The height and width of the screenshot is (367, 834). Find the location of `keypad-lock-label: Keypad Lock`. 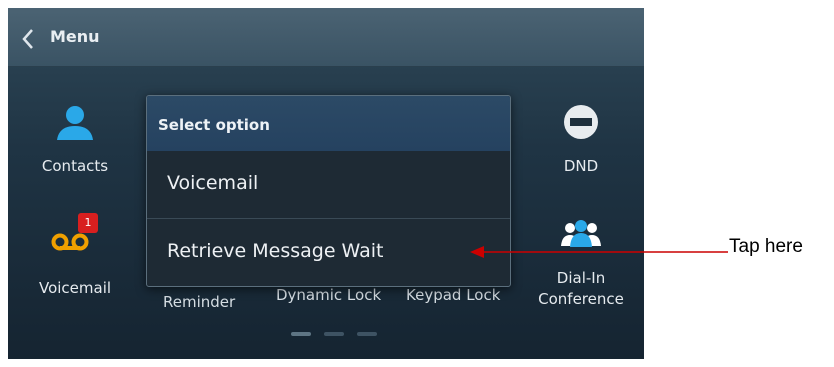

keypad-lock-label: Keypad Lock is located at coordinates (453, 295).